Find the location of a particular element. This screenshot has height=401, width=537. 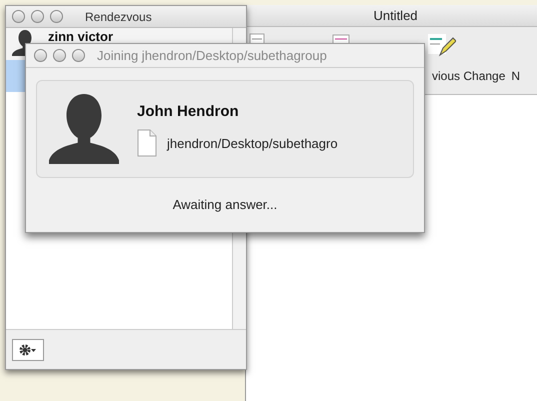

user-name: John Hendron is located at coordinates (188, 112).